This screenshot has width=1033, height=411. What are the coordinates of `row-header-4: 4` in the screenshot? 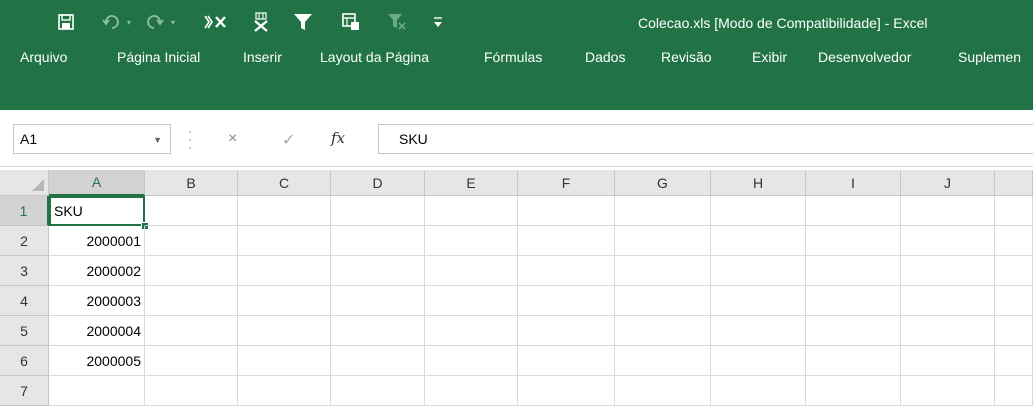 It's located at (24, 301).